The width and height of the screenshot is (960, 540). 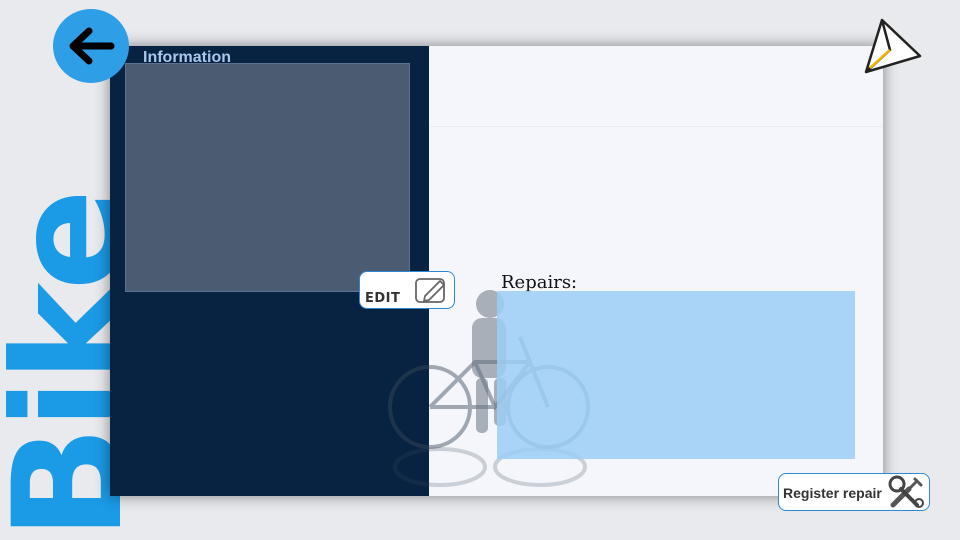 I want to click on register-repair-button: Register repair, so click(x=854, y=492).